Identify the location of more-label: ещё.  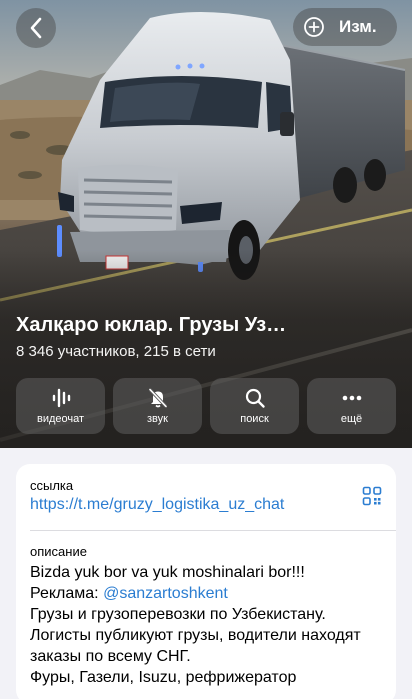
(351, 419).